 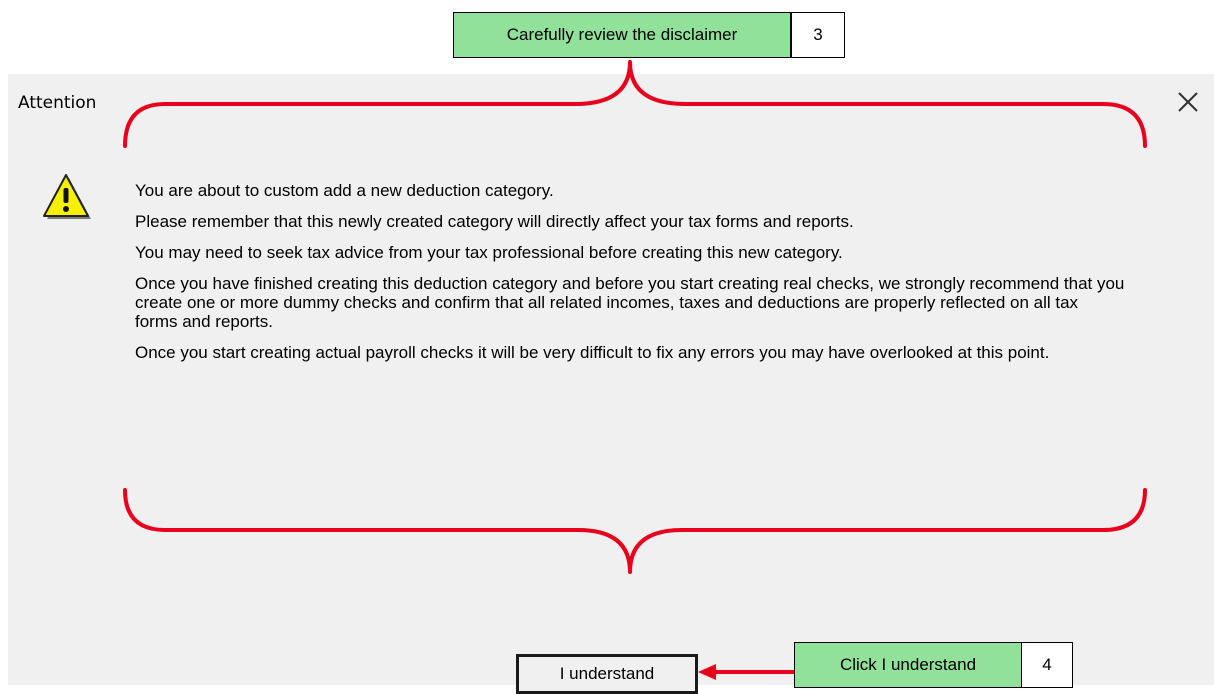 I want to click on bottom-brace, so click(x=635, y=531).